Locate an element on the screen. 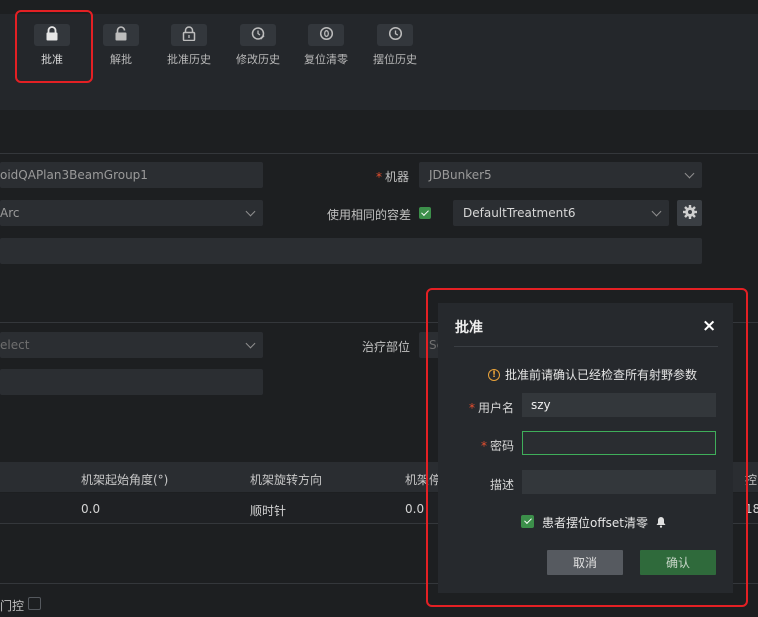 This screenshot has width=758, height=617. notes-field is located at coordinates (131, 382).